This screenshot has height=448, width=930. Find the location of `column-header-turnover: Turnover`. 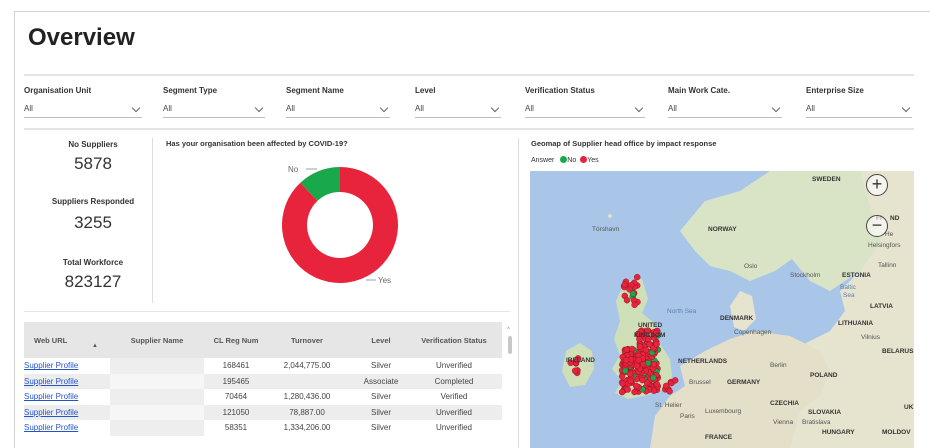

column-header-turnover: Turnover is located at coordinates (307, 340).